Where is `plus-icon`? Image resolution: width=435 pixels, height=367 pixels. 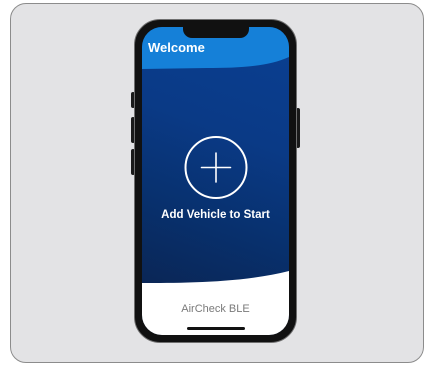 plus-icon is located at coordinates (215, 167).